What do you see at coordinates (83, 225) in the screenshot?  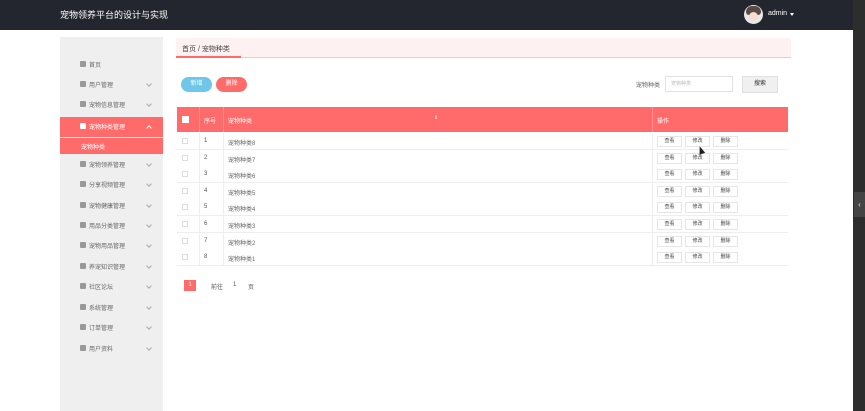 I see `grid-icon` at bounding box center [83, 225].